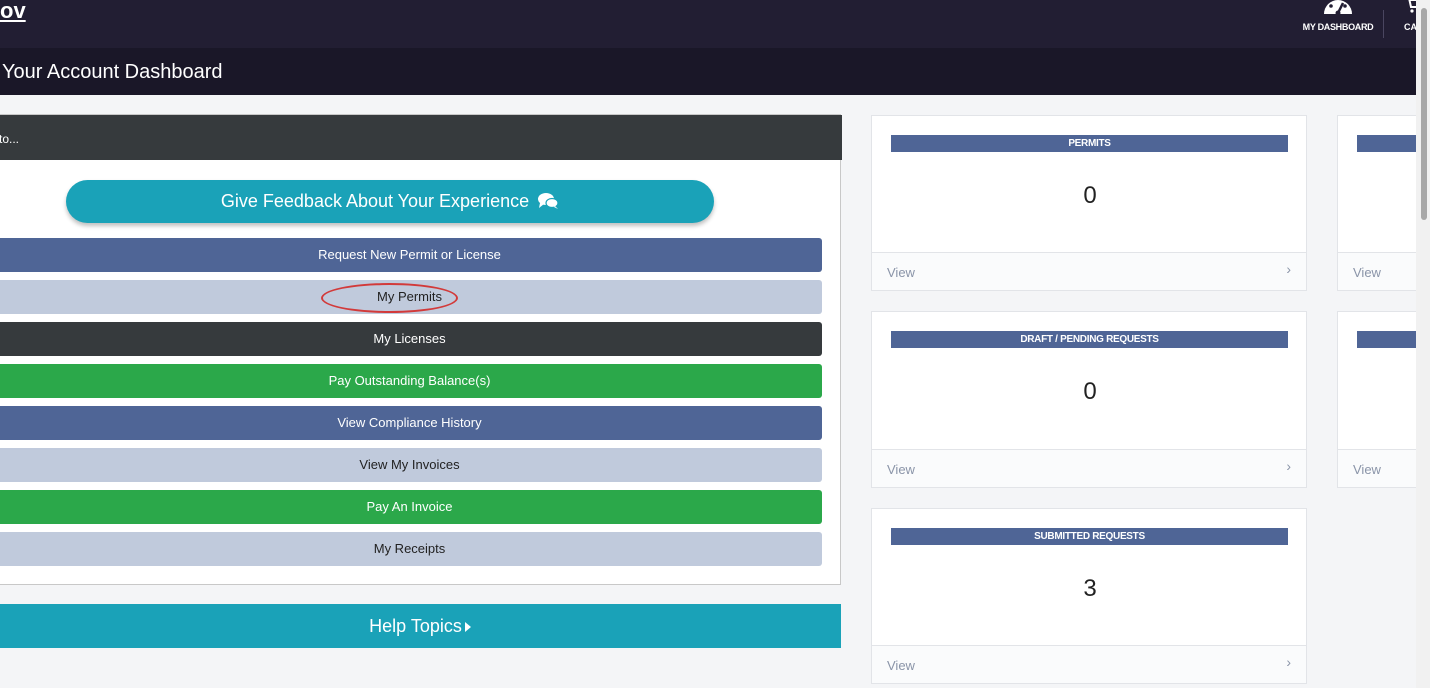  Describe the element at coordinates (715, 24) in the screenshot. I see `top-navbar: ov MY DASHBOARD CA` at that location.